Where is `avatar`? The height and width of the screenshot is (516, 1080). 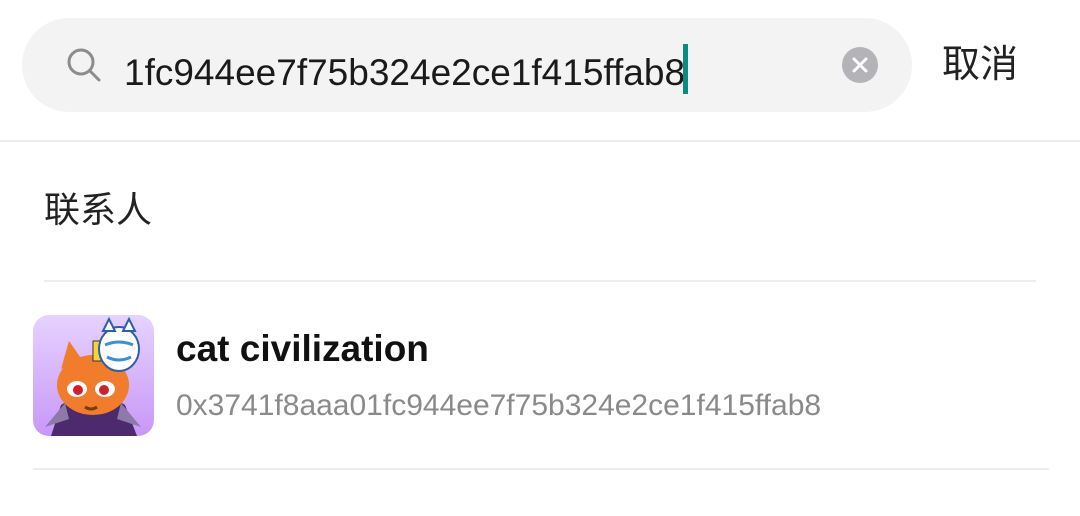 avatar is located at coordinates (93, 375).